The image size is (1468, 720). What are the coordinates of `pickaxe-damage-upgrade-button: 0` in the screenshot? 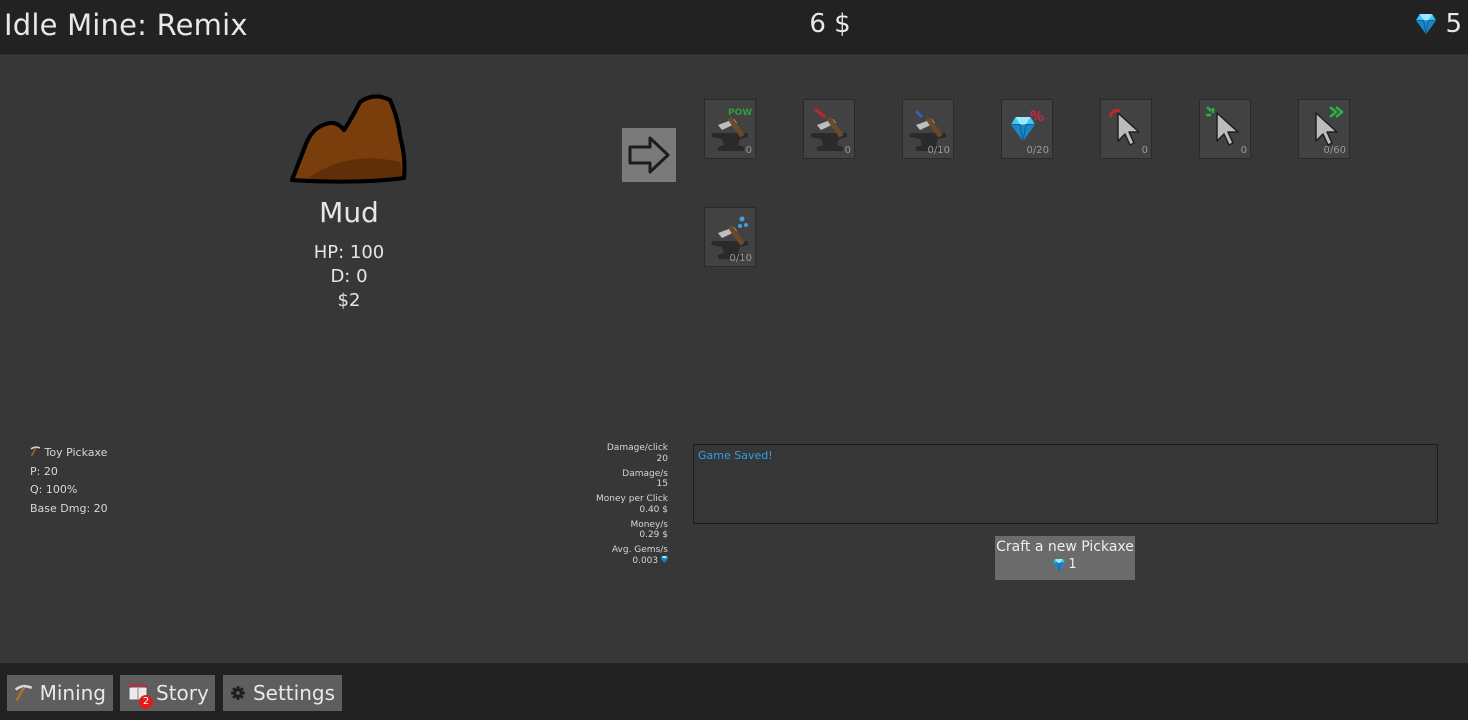 It's located at (829, 129).